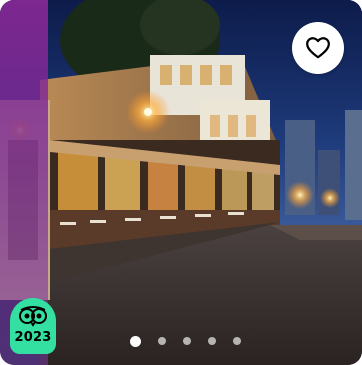  What do you see at coordinates (33, 316) in the screenshot?
I see `owl-icon` at bounding box center [33, 316].